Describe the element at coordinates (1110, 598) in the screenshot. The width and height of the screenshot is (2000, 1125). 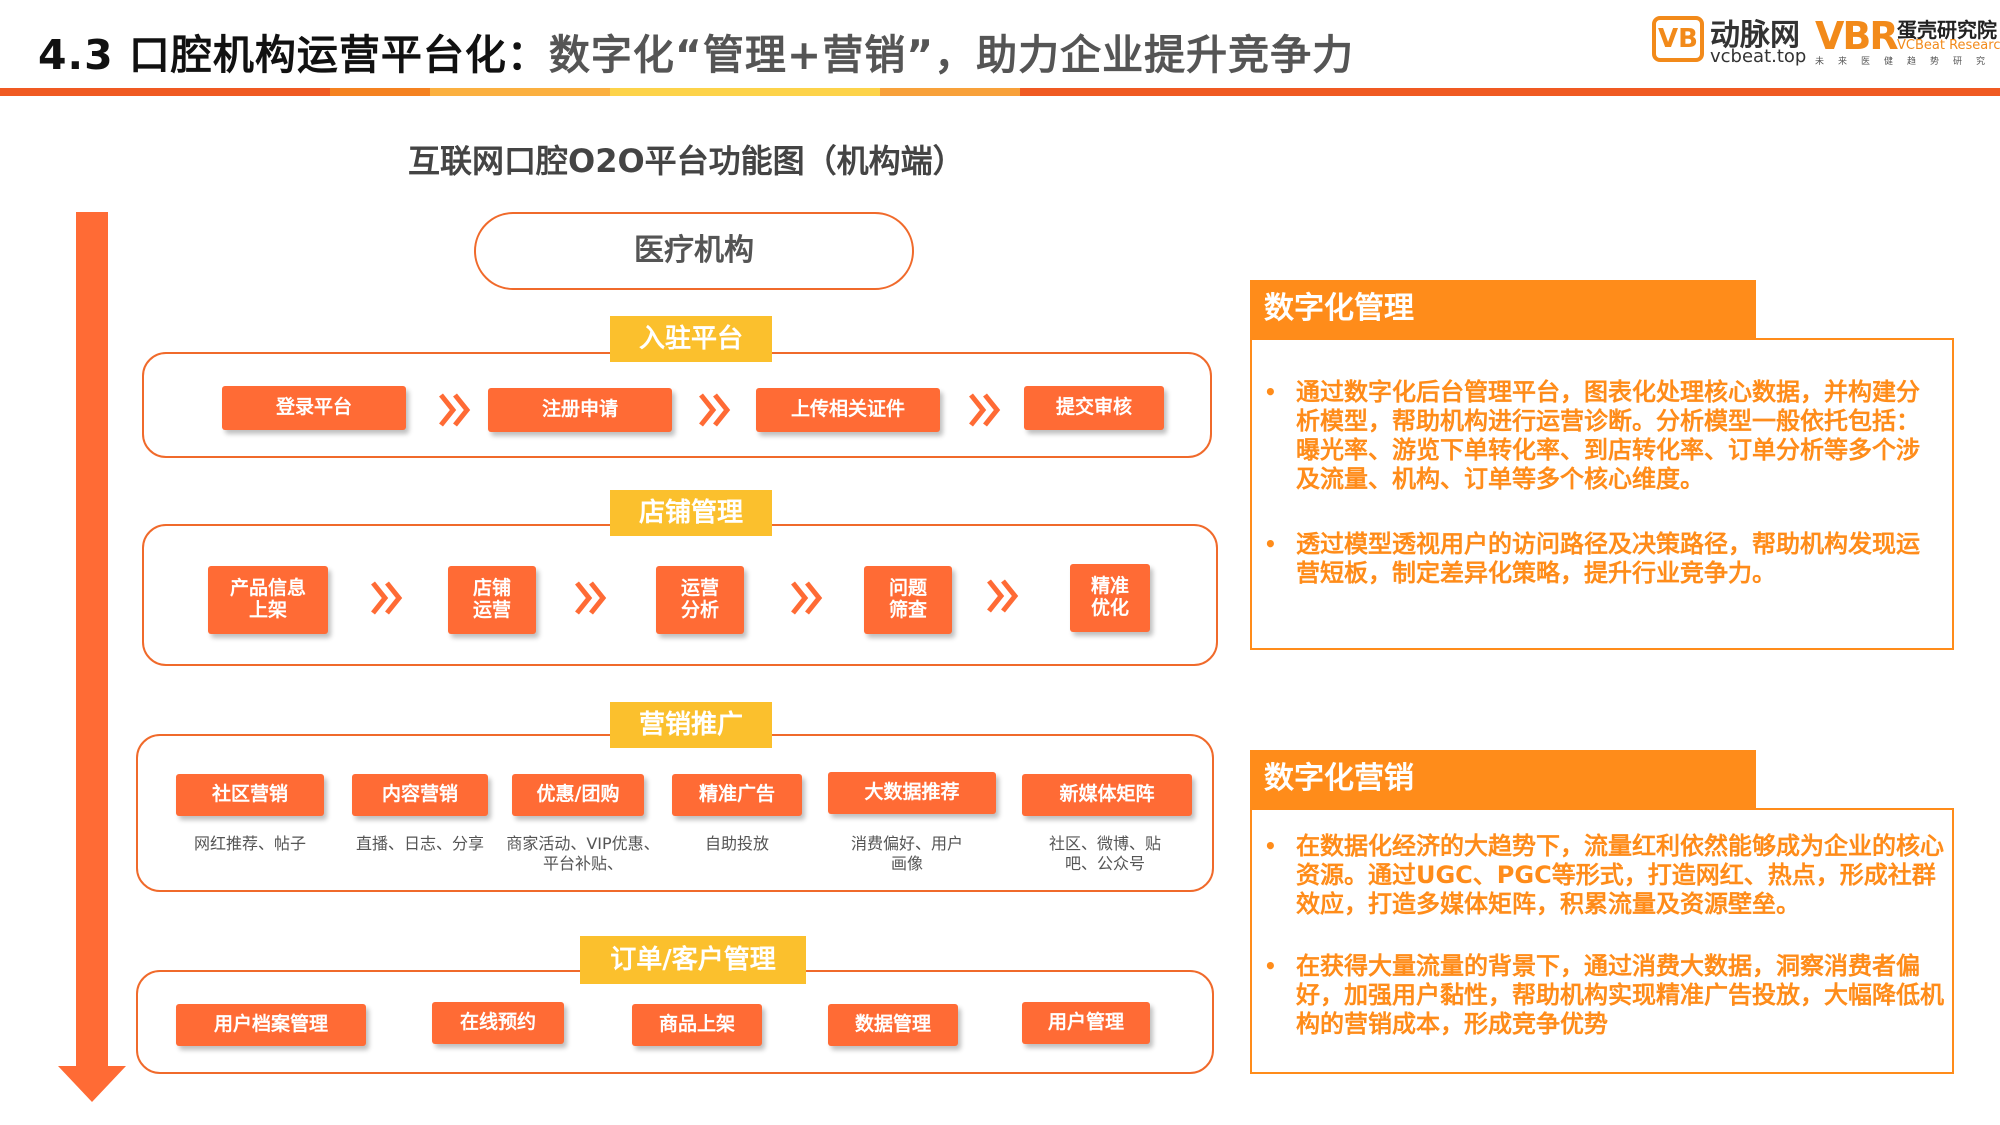
I see `step-optimize: 精准 优化` at that location.